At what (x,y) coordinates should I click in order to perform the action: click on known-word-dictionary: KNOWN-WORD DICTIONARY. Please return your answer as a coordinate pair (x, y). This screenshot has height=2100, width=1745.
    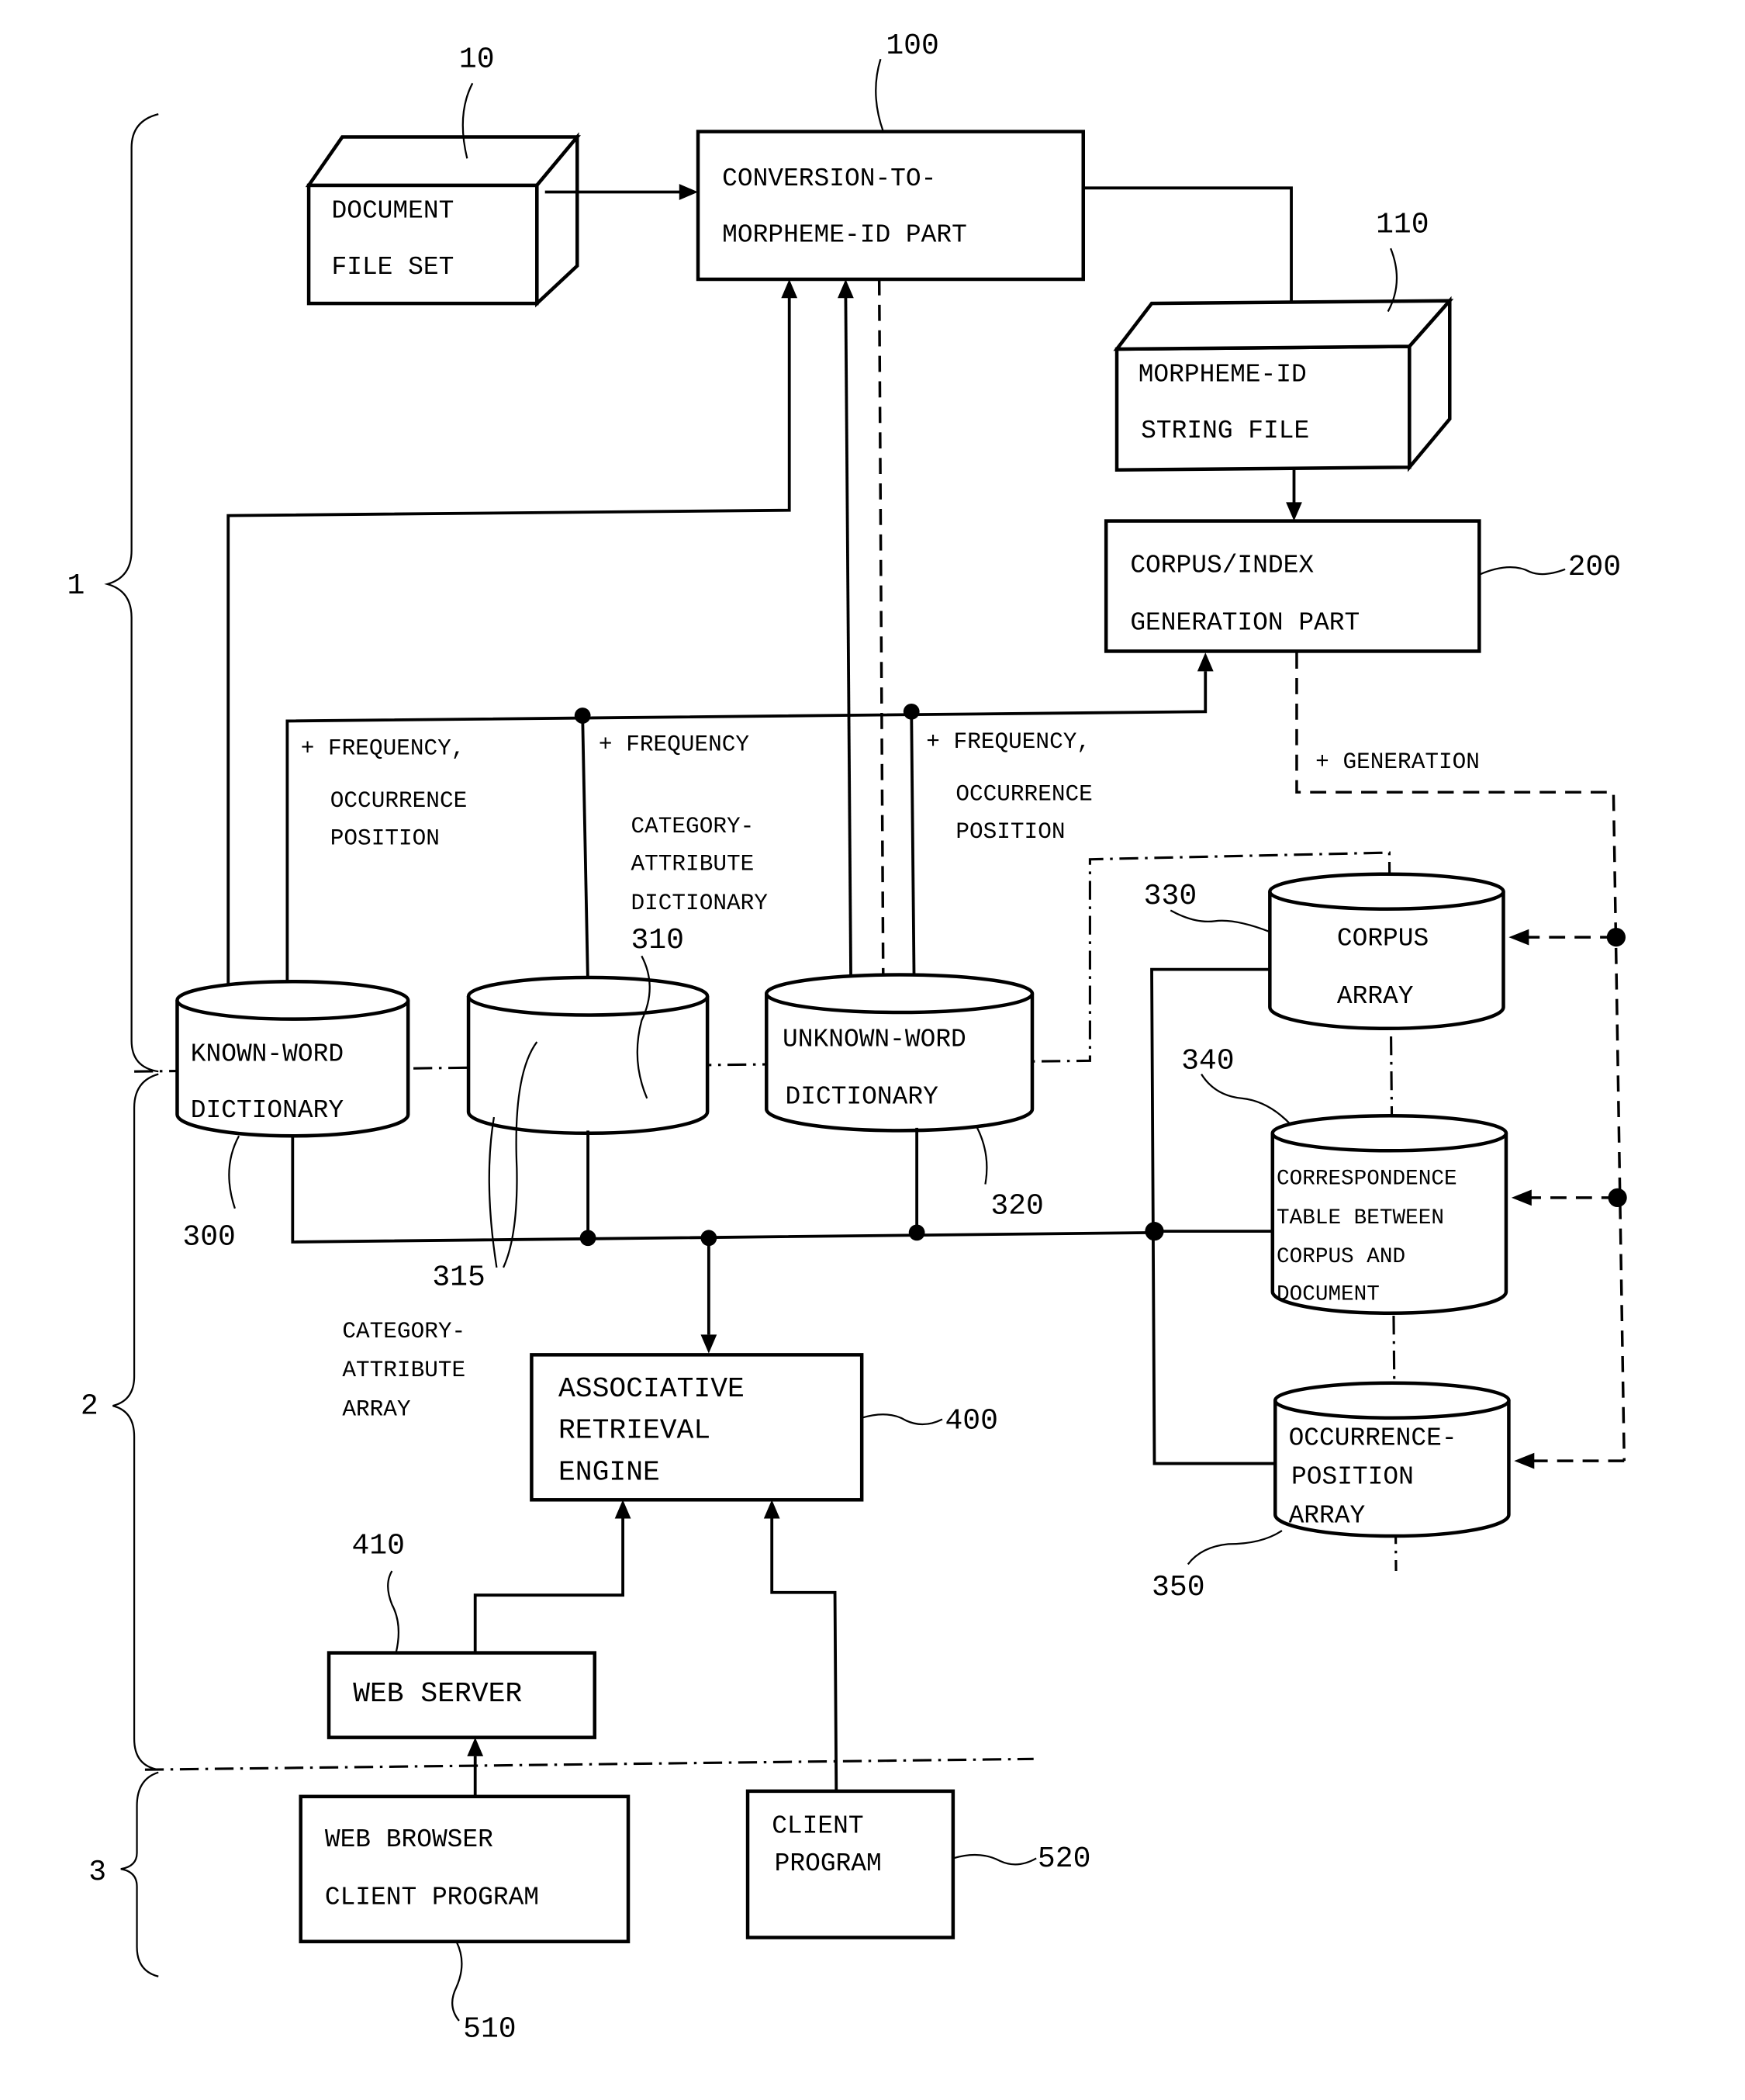
    Looking at the image, I should click on (293, 1058).